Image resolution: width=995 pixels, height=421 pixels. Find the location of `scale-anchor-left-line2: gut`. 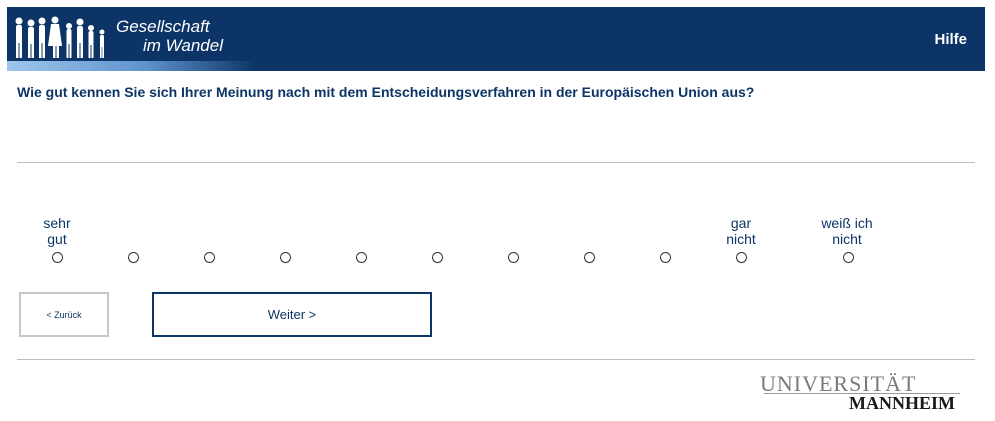

scale-anchor-left-line2: gut is located at coordinates (57, 239).